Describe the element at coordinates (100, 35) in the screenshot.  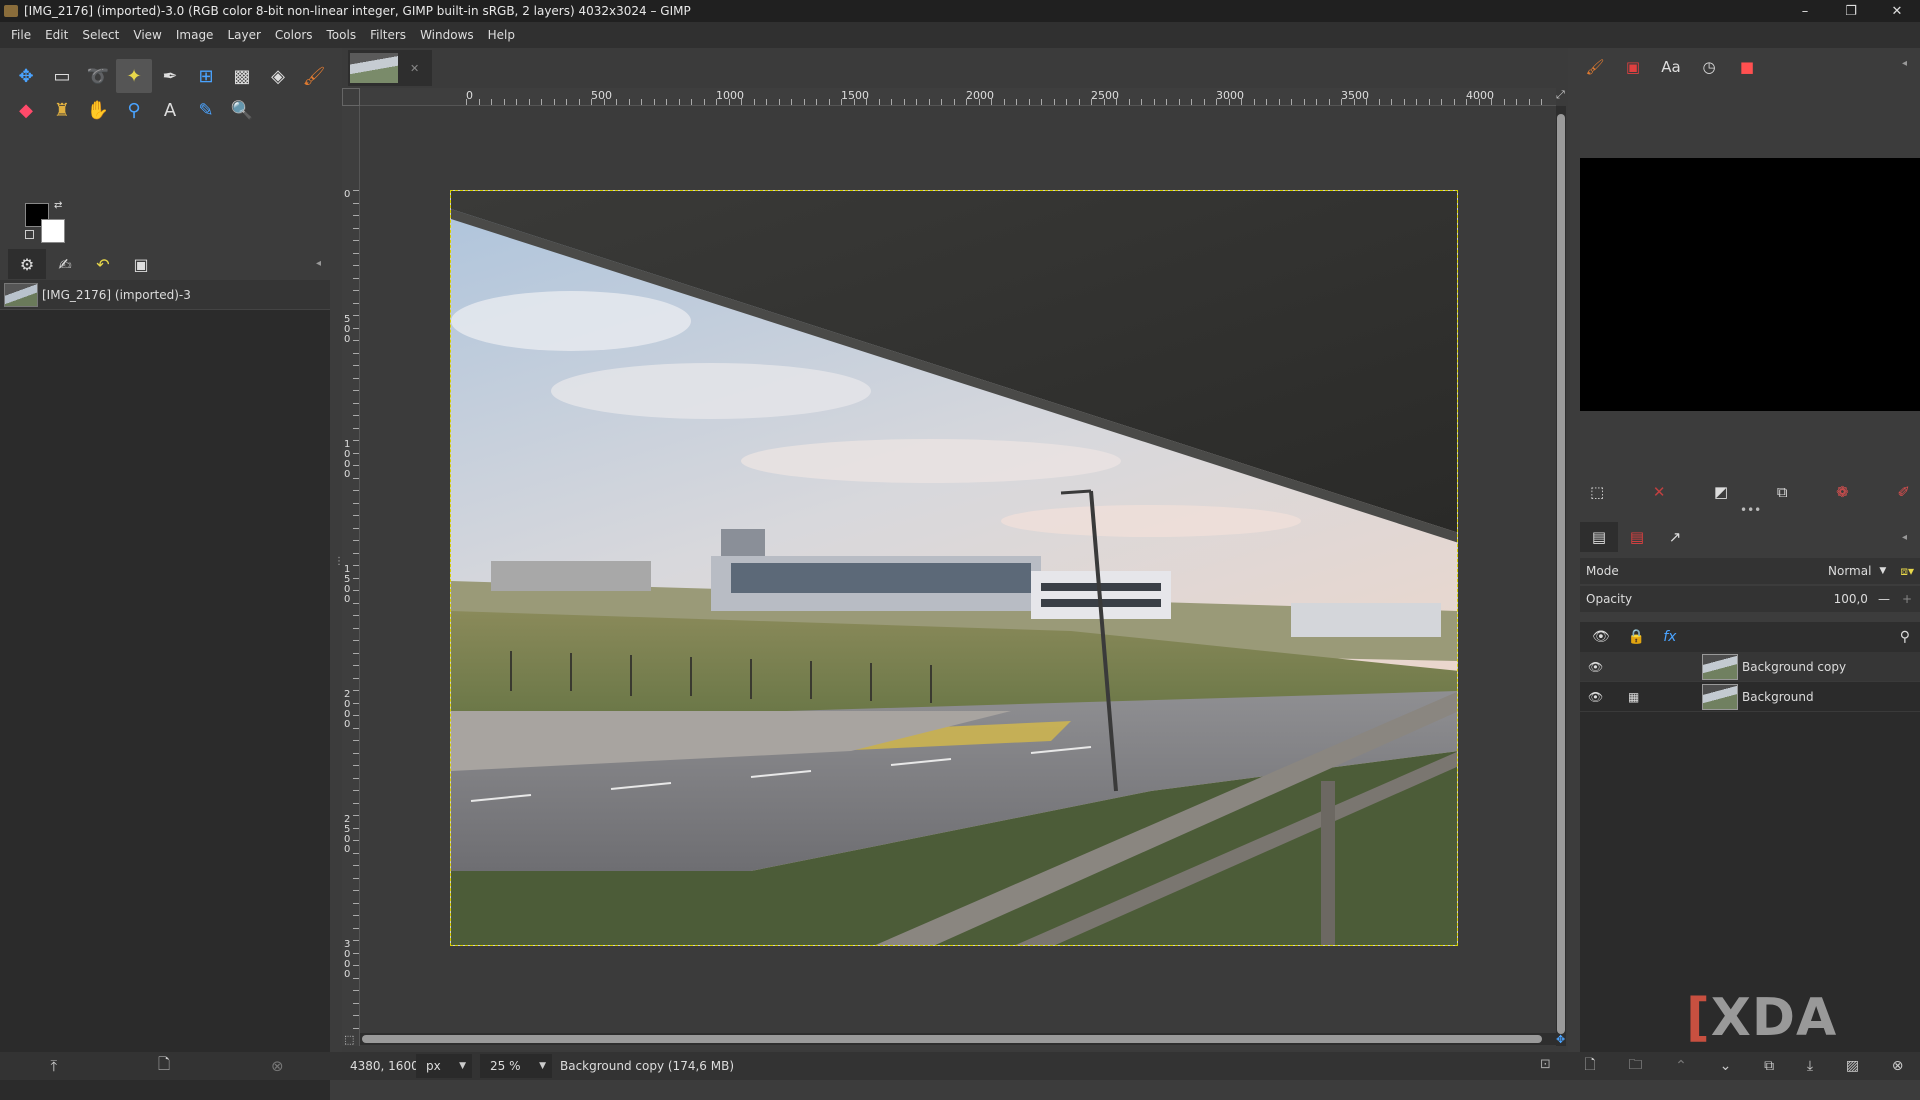
I see `menu-select: Select` at that location.